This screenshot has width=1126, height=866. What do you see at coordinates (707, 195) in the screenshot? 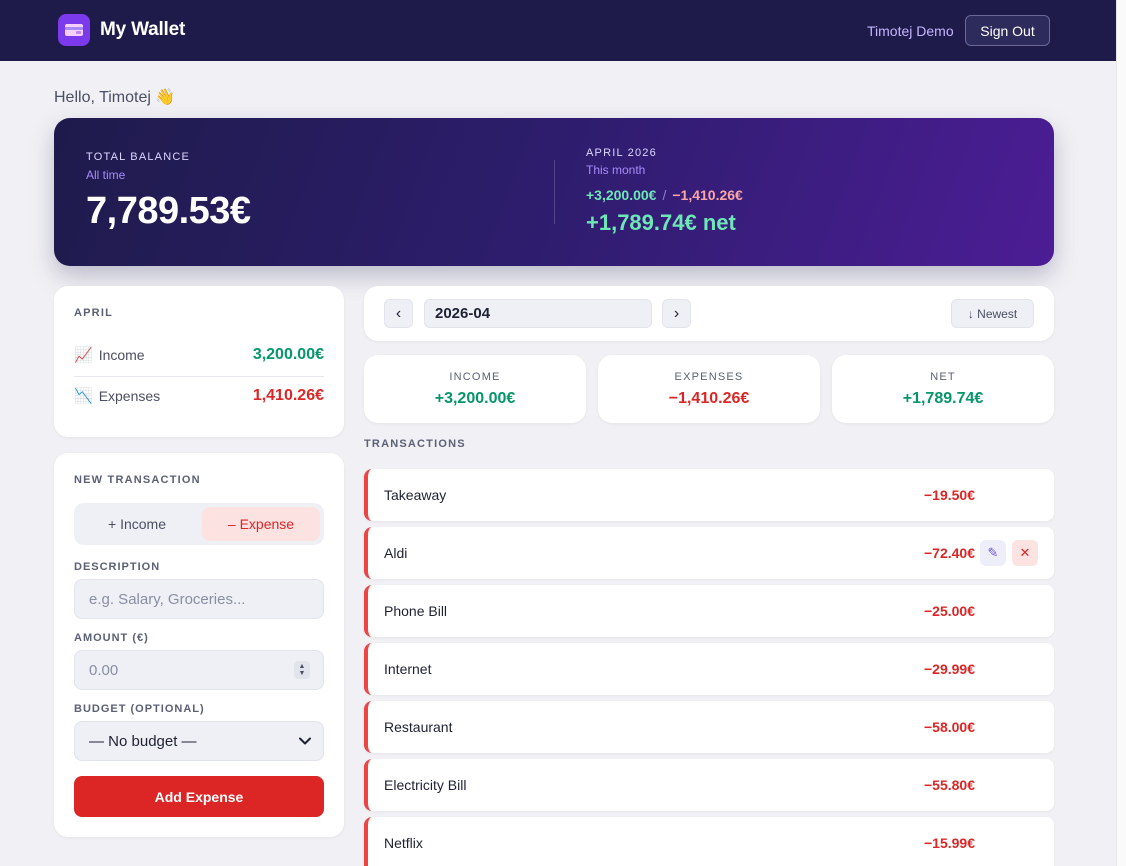
I see `month-expense-value: −1,410.26€` at bounding box center [707, 195].